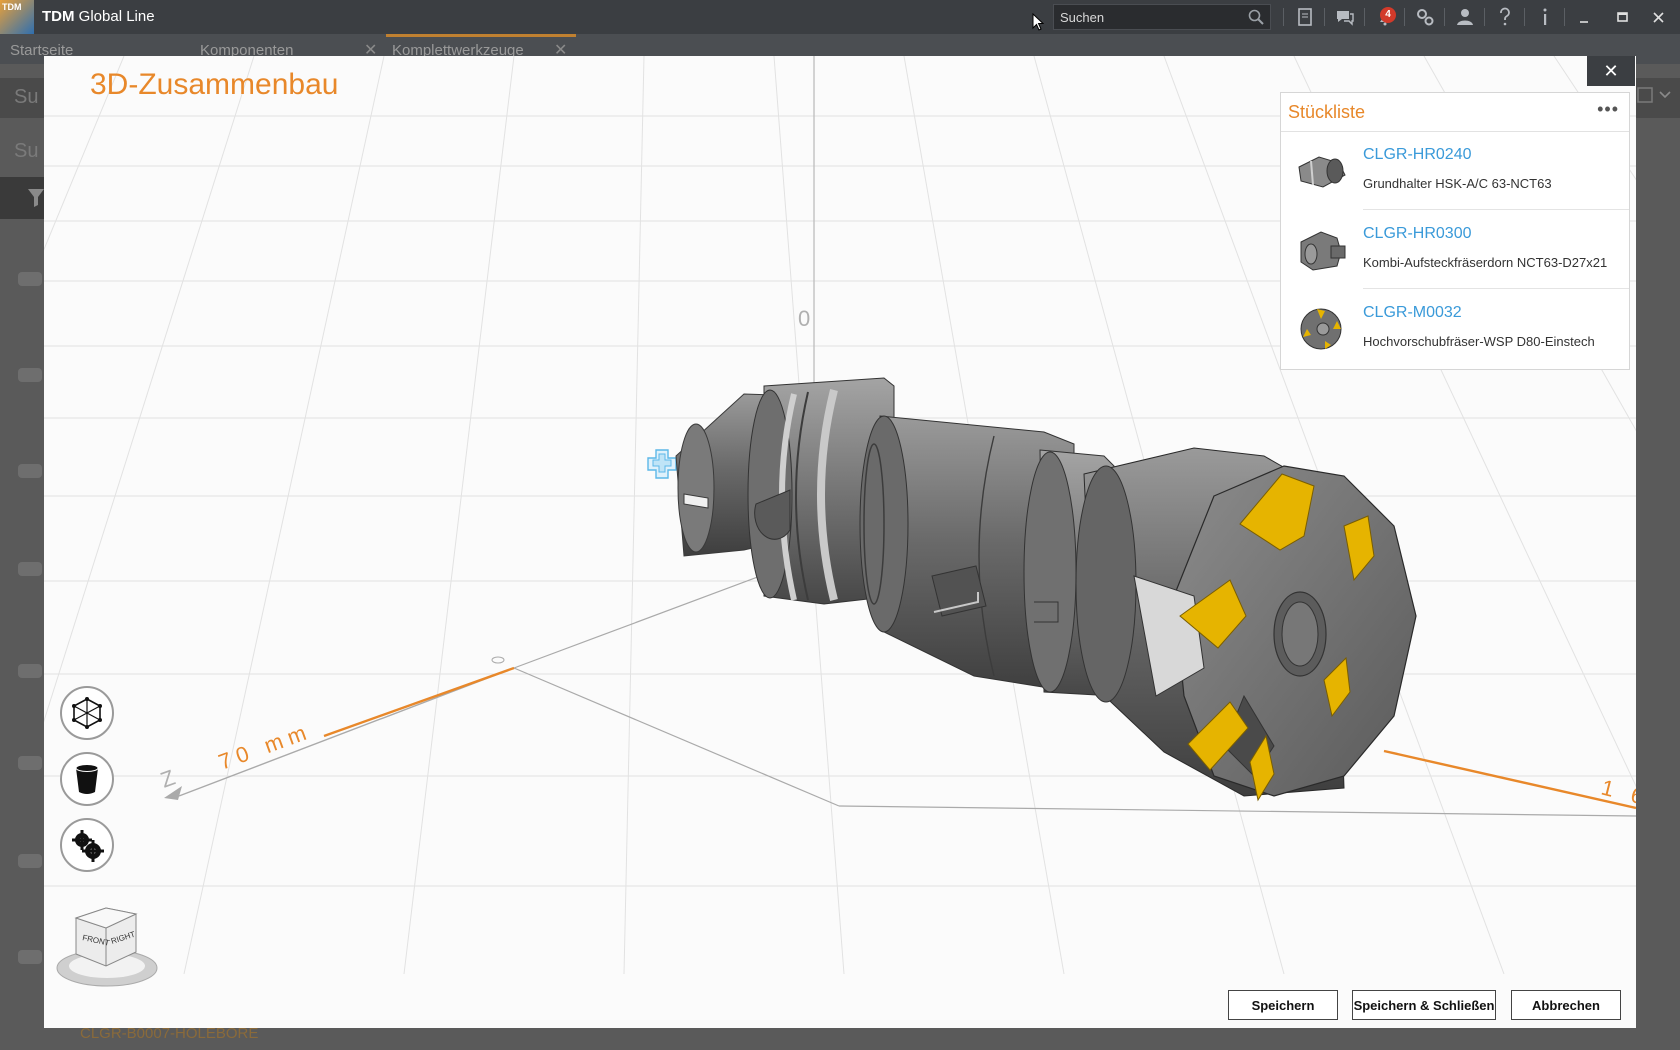 This screenshot has height=1050, width=1680. I want to click on more-options-icon: •••, so click(1608, 109).